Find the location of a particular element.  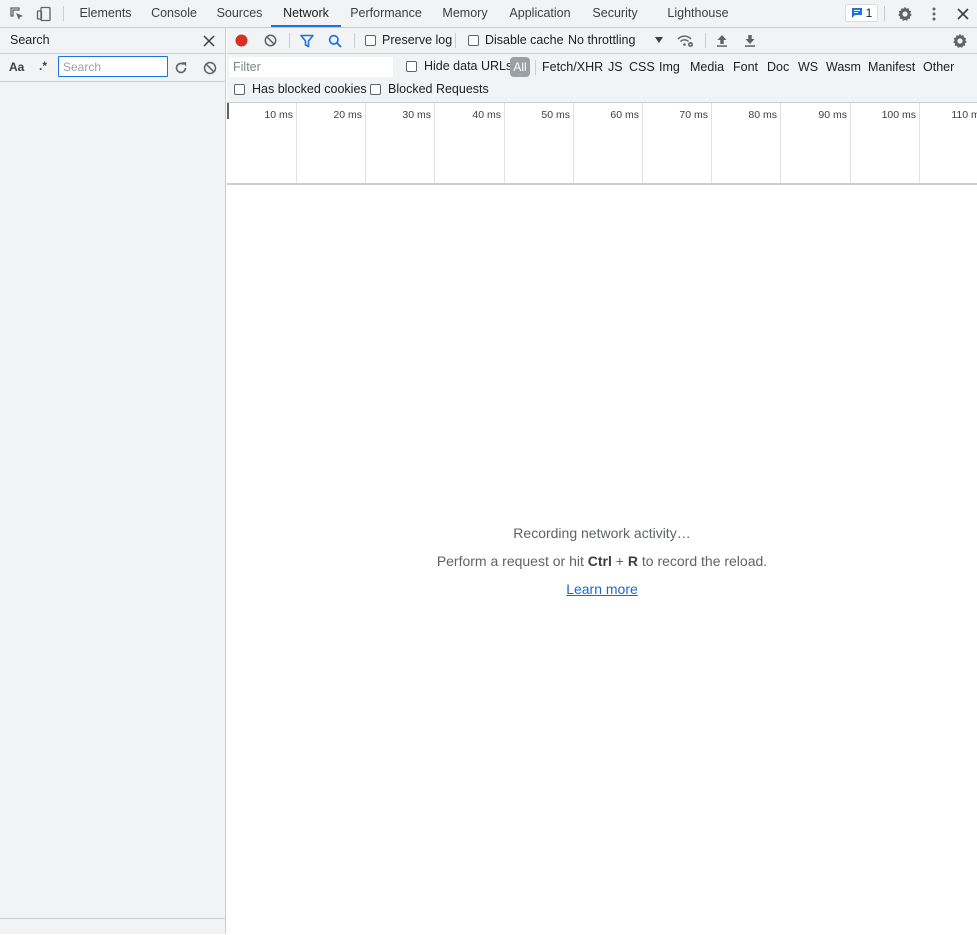

tab-console: Console is located at coordinates (174, 13).